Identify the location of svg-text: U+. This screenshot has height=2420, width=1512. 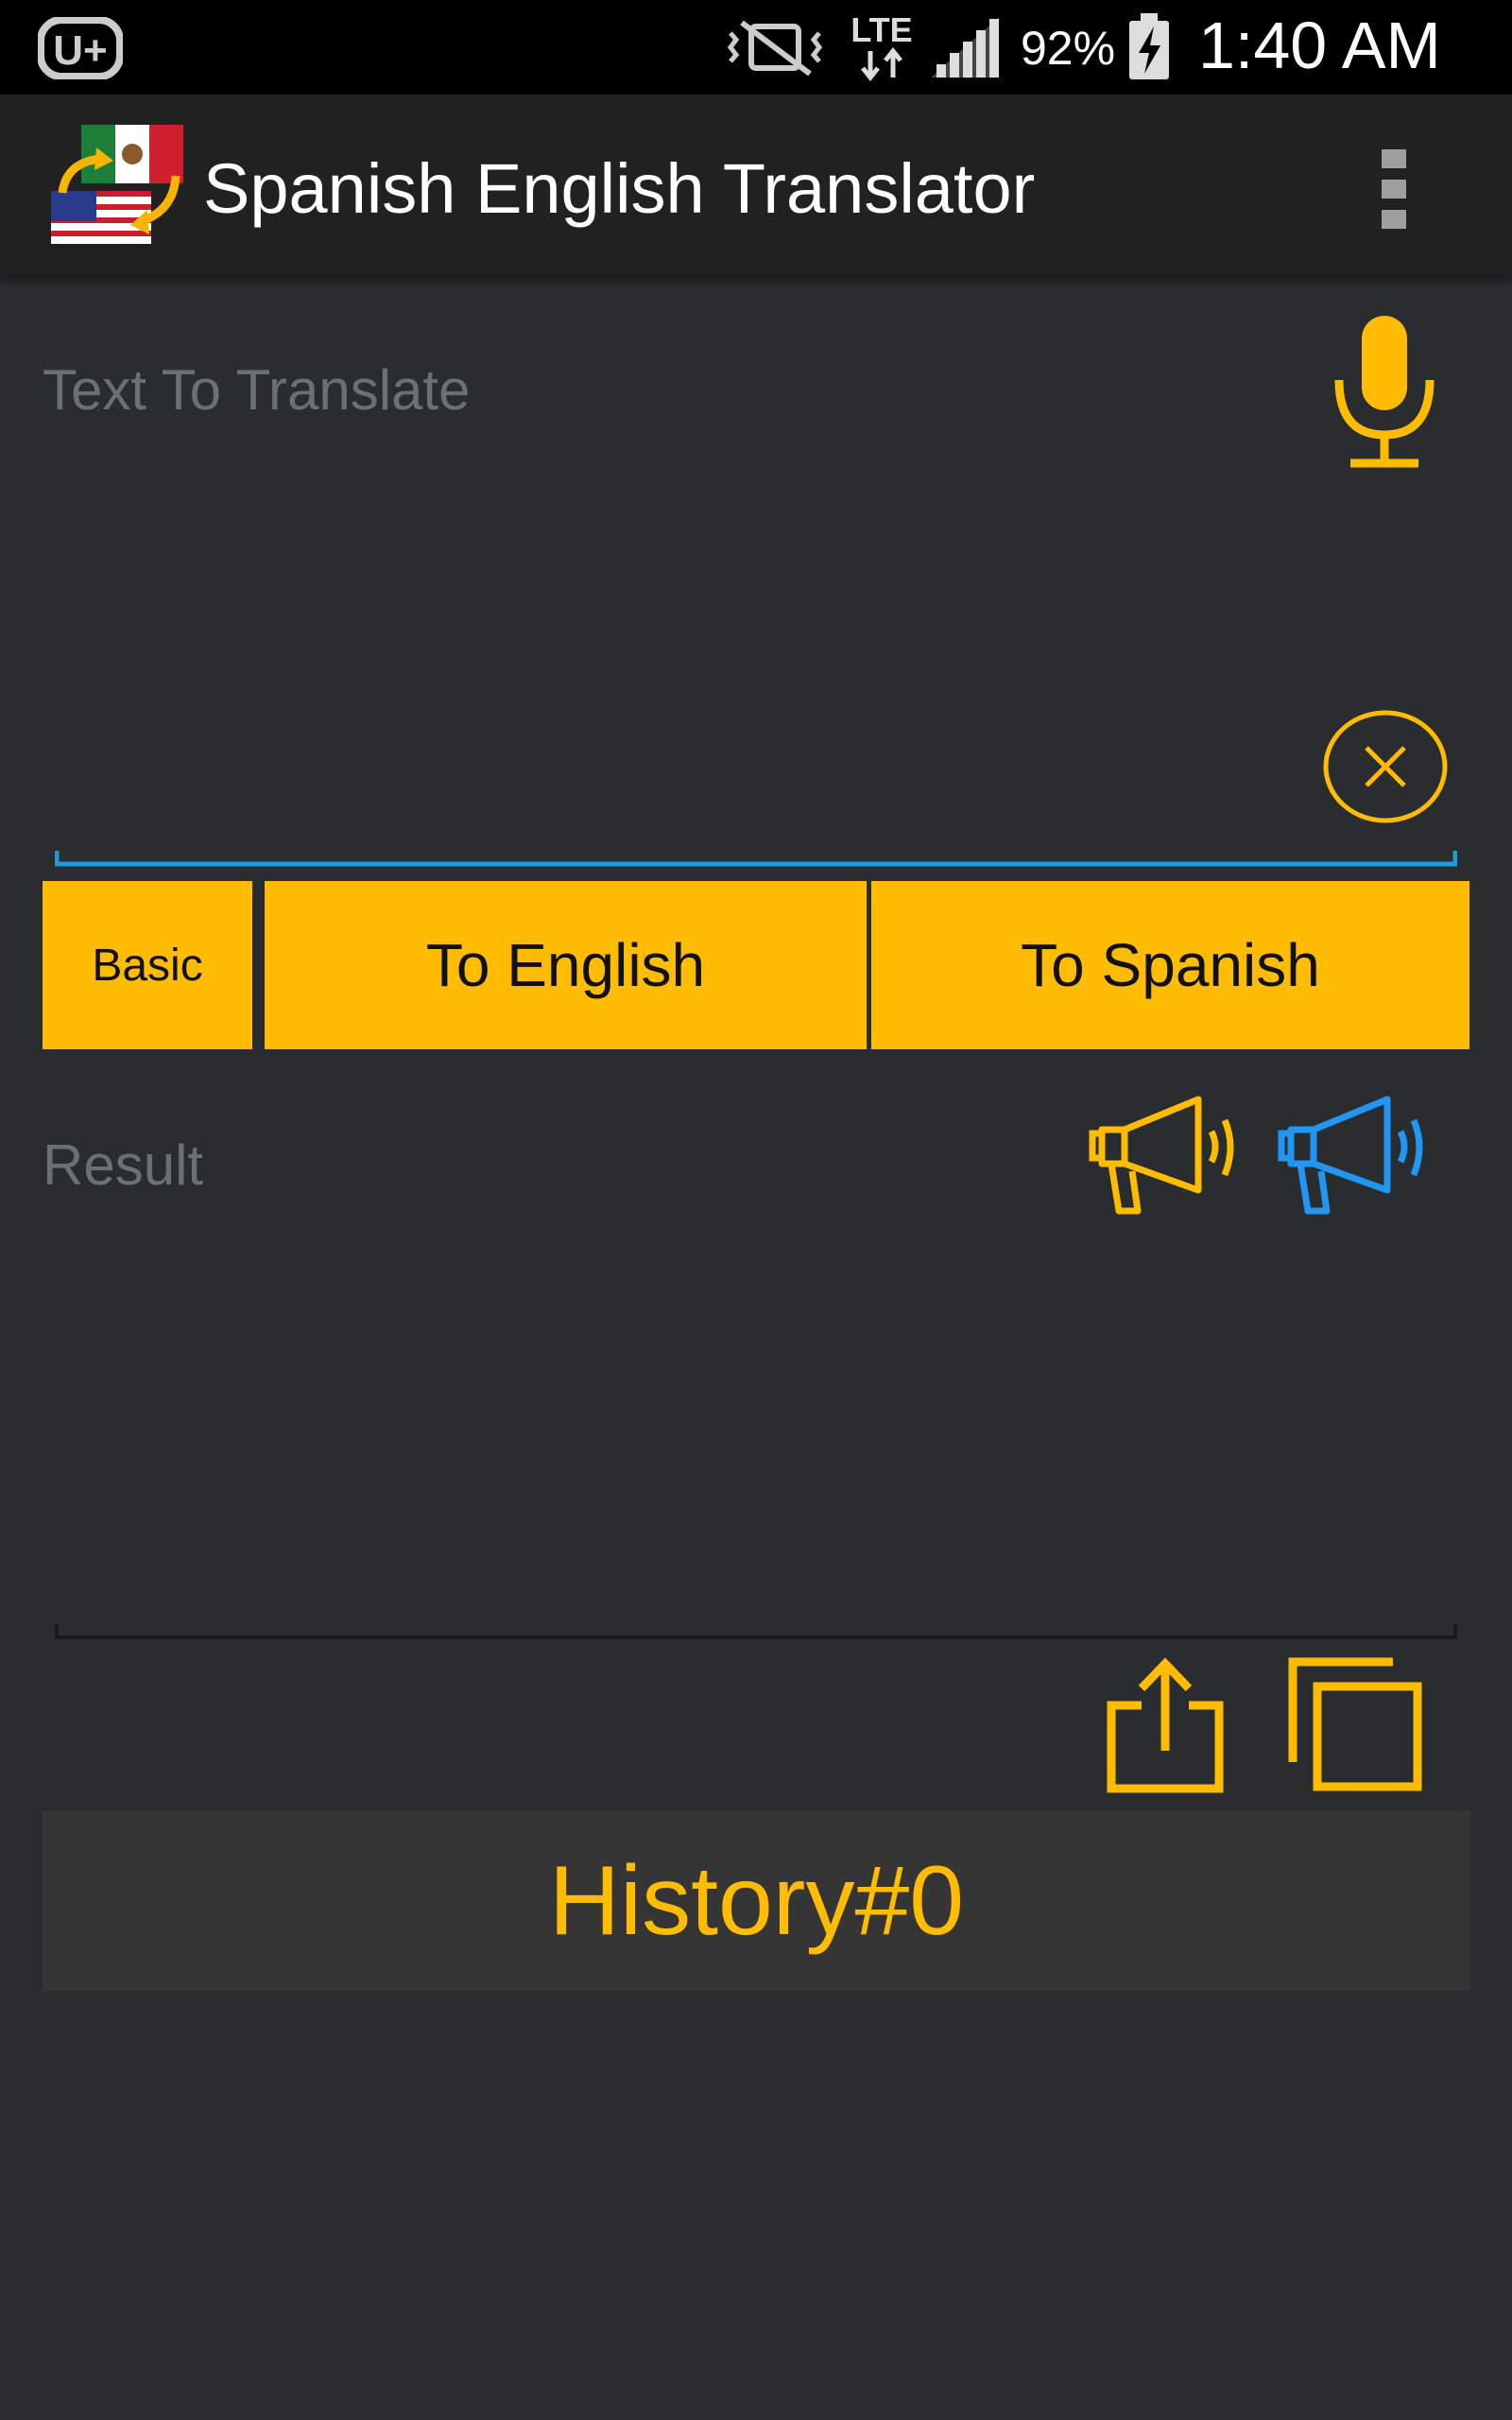
(80, 50).